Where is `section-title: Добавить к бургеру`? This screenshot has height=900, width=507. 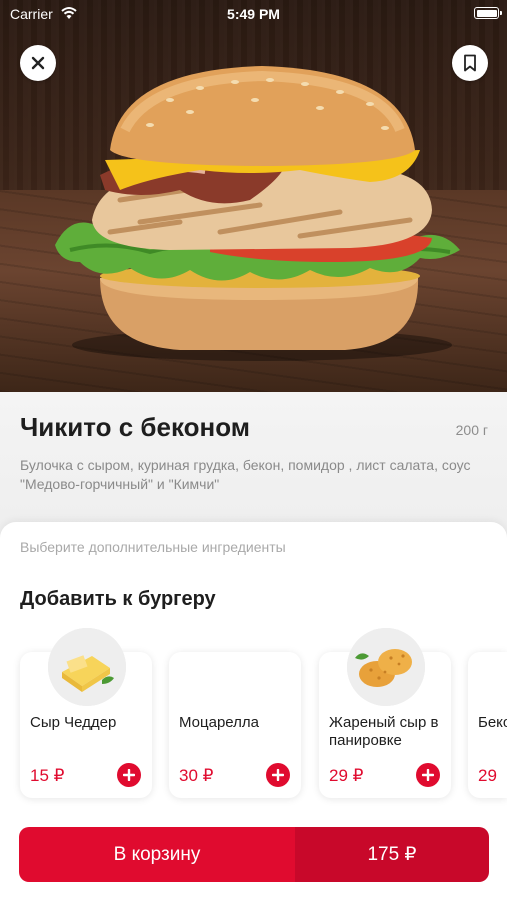
section-title: Добавить к бургеру is located at coordinates (118, 599).